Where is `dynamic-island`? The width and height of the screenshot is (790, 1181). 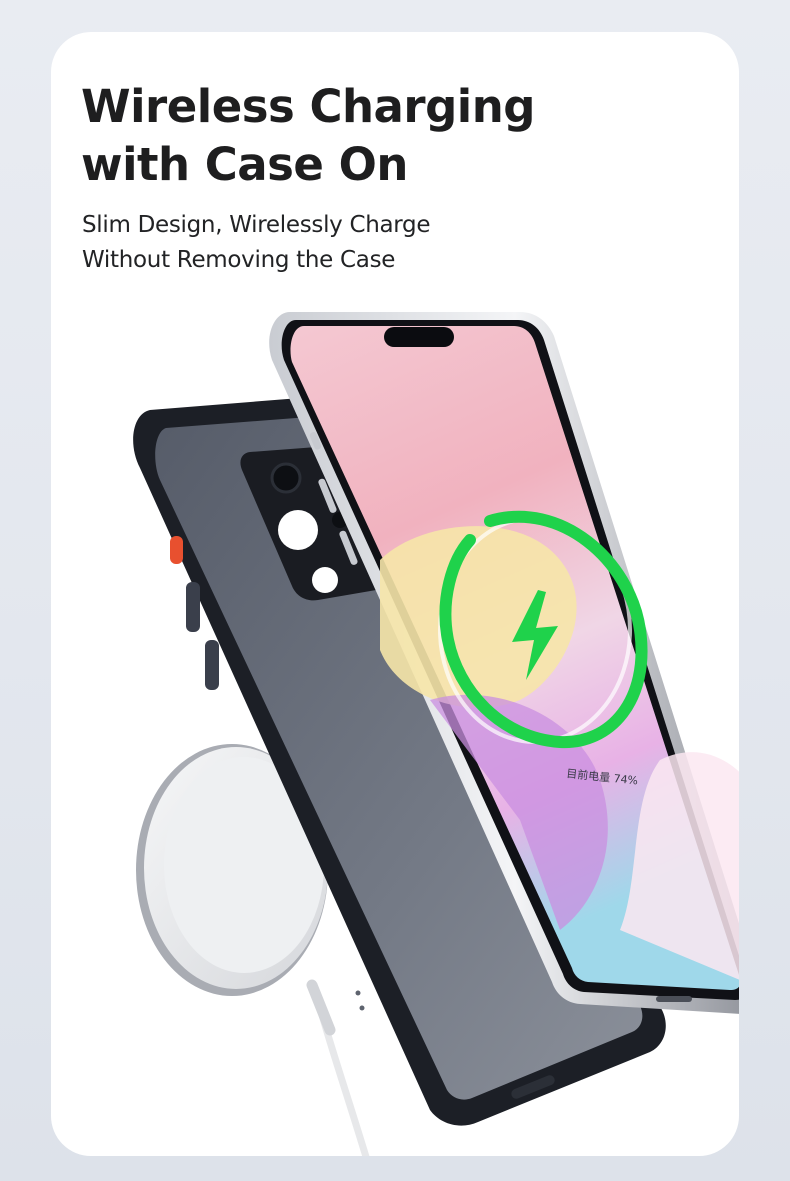
dynamic-island is located at coordinates (419, 337).